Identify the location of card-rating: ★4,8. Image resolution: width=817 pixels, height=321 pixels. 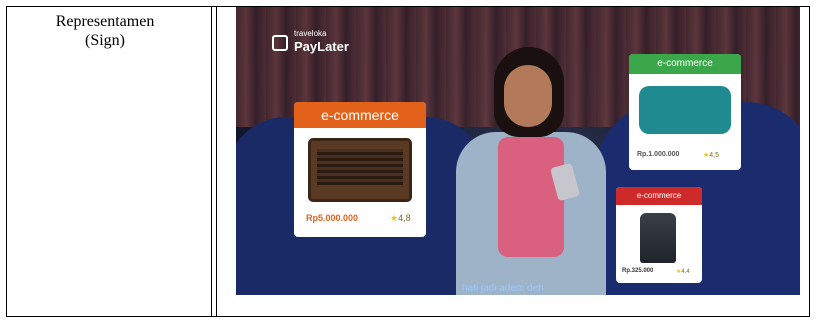
(400, 218).